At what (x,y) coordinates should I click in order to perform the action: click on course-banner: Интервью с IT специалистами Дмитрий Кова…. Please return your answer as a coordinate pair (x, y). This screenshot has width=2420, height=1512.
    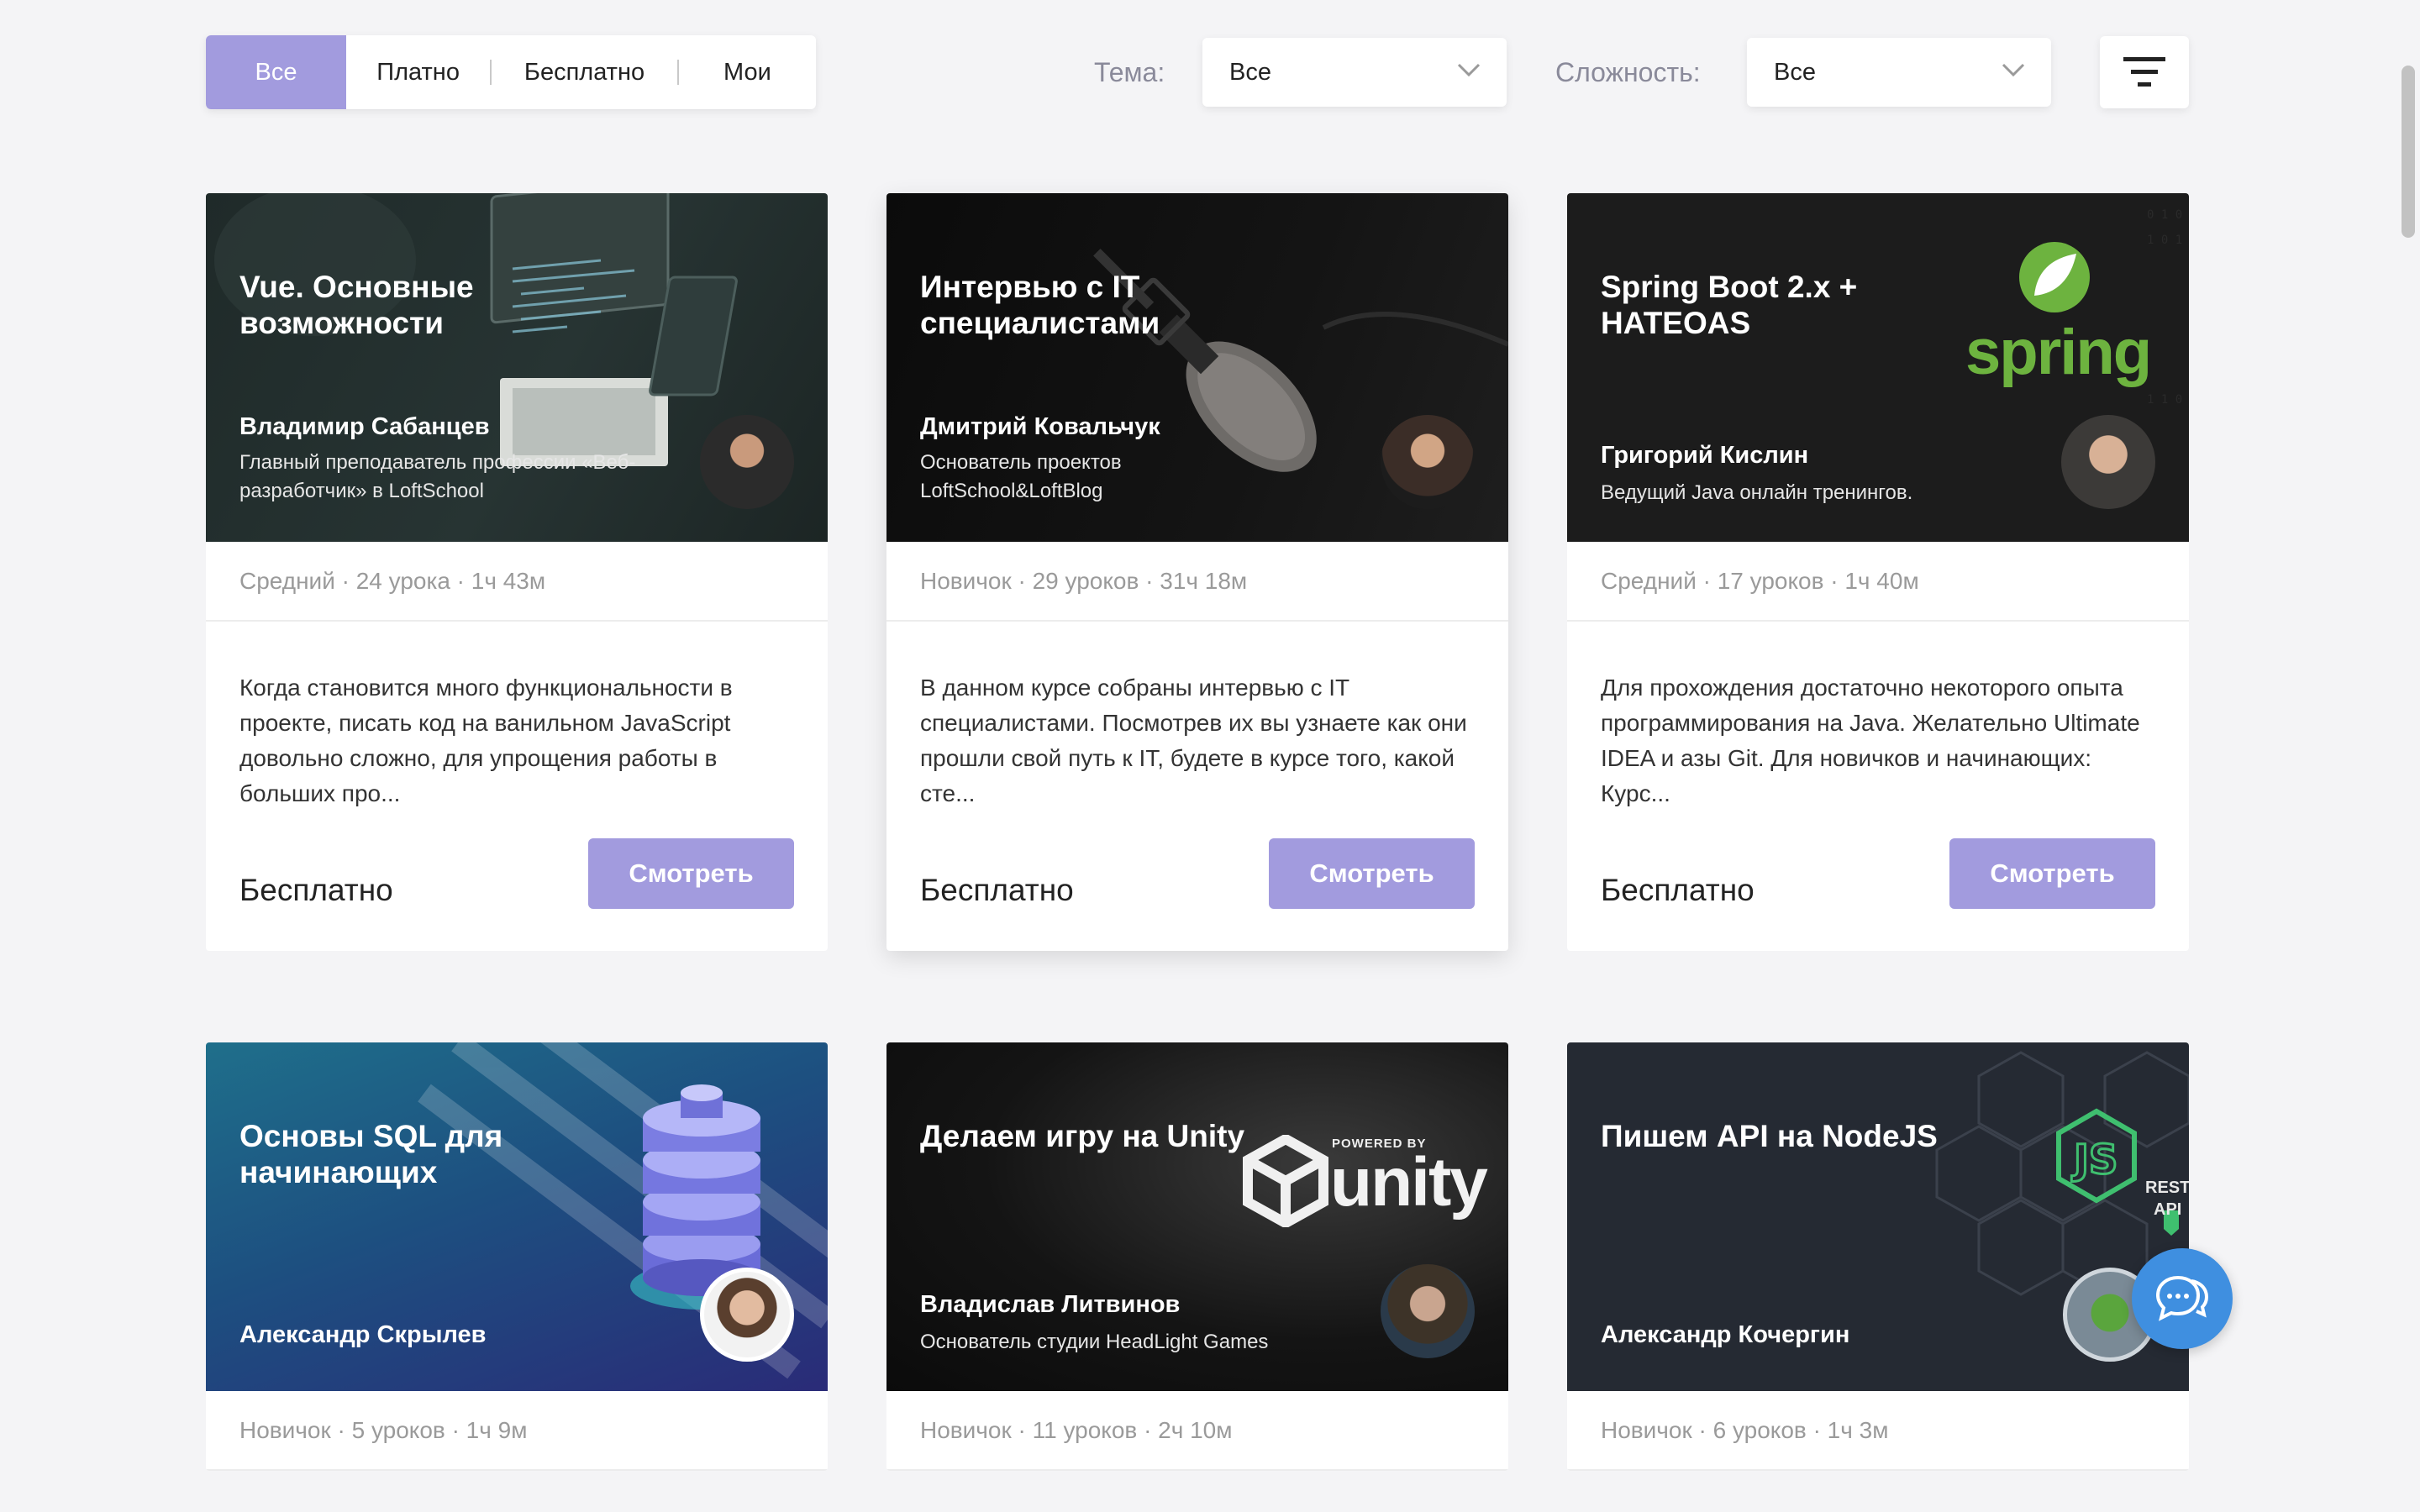
    Looking at the image, I should click on (1197, 367).